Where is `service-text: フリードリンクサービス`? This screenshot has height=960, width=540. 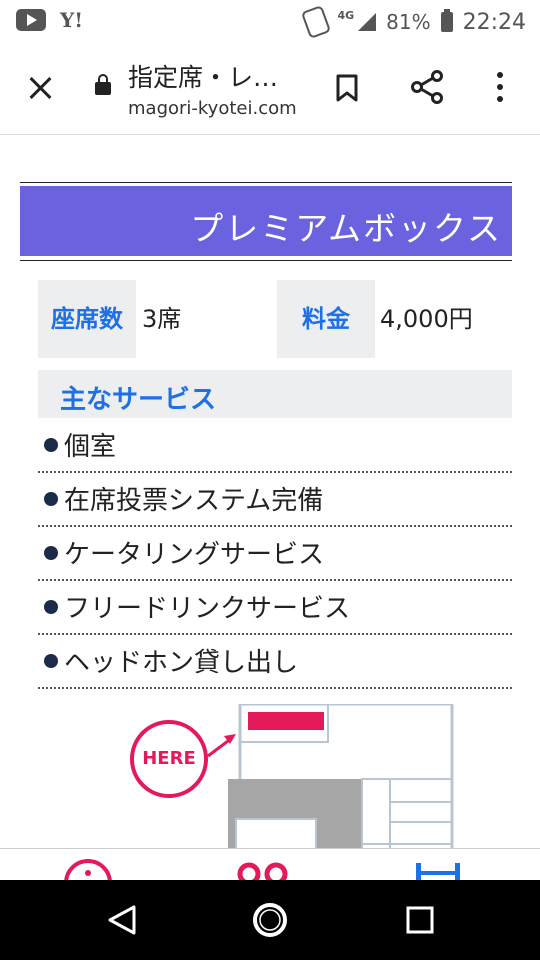 service-text: フリードリンクサービス is located at coordinates (207, 609).